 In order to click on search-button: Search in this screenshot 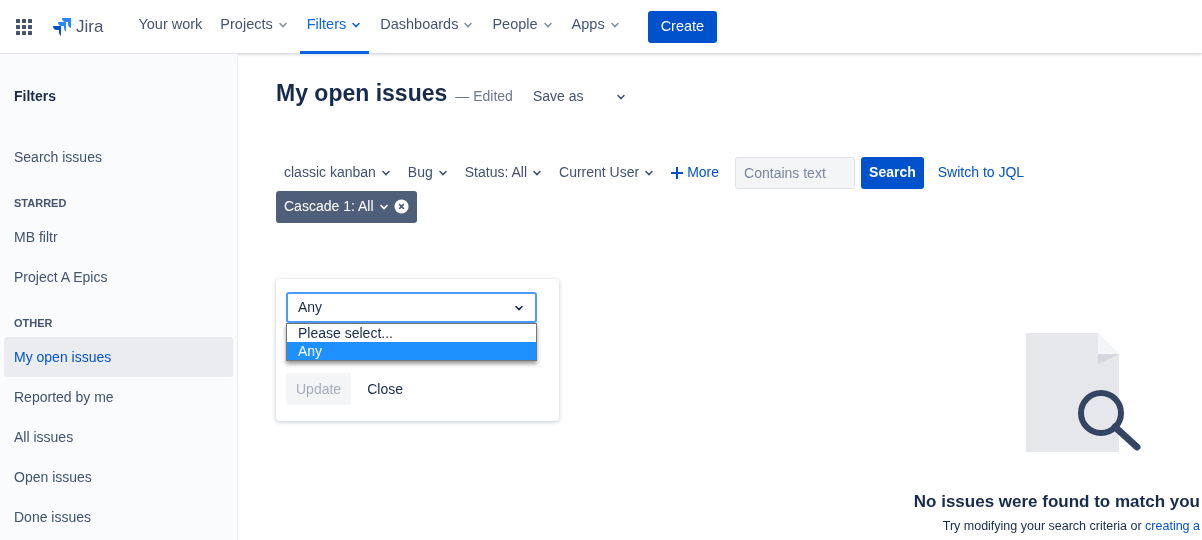, I will do `click(892, 172)`.